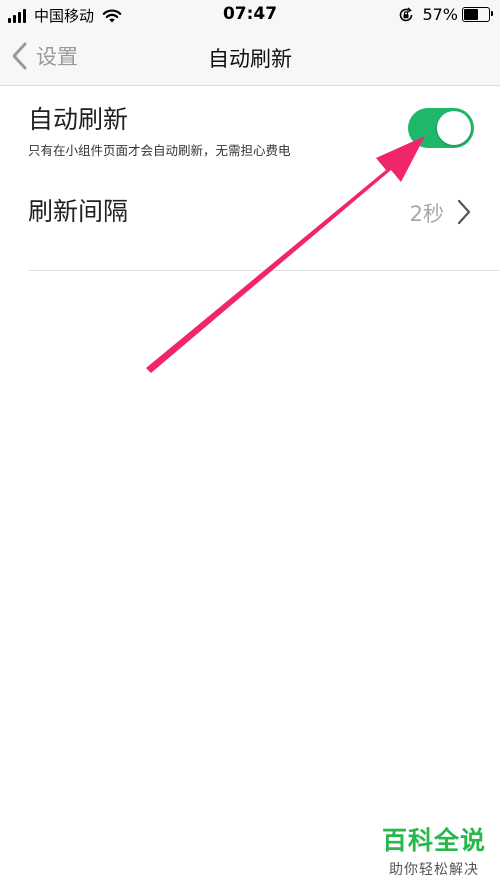 This screenshot has height=889, width=500. Describe the element at coordinates (264, 270) in the screenshot. I see `section-divider` at that location.